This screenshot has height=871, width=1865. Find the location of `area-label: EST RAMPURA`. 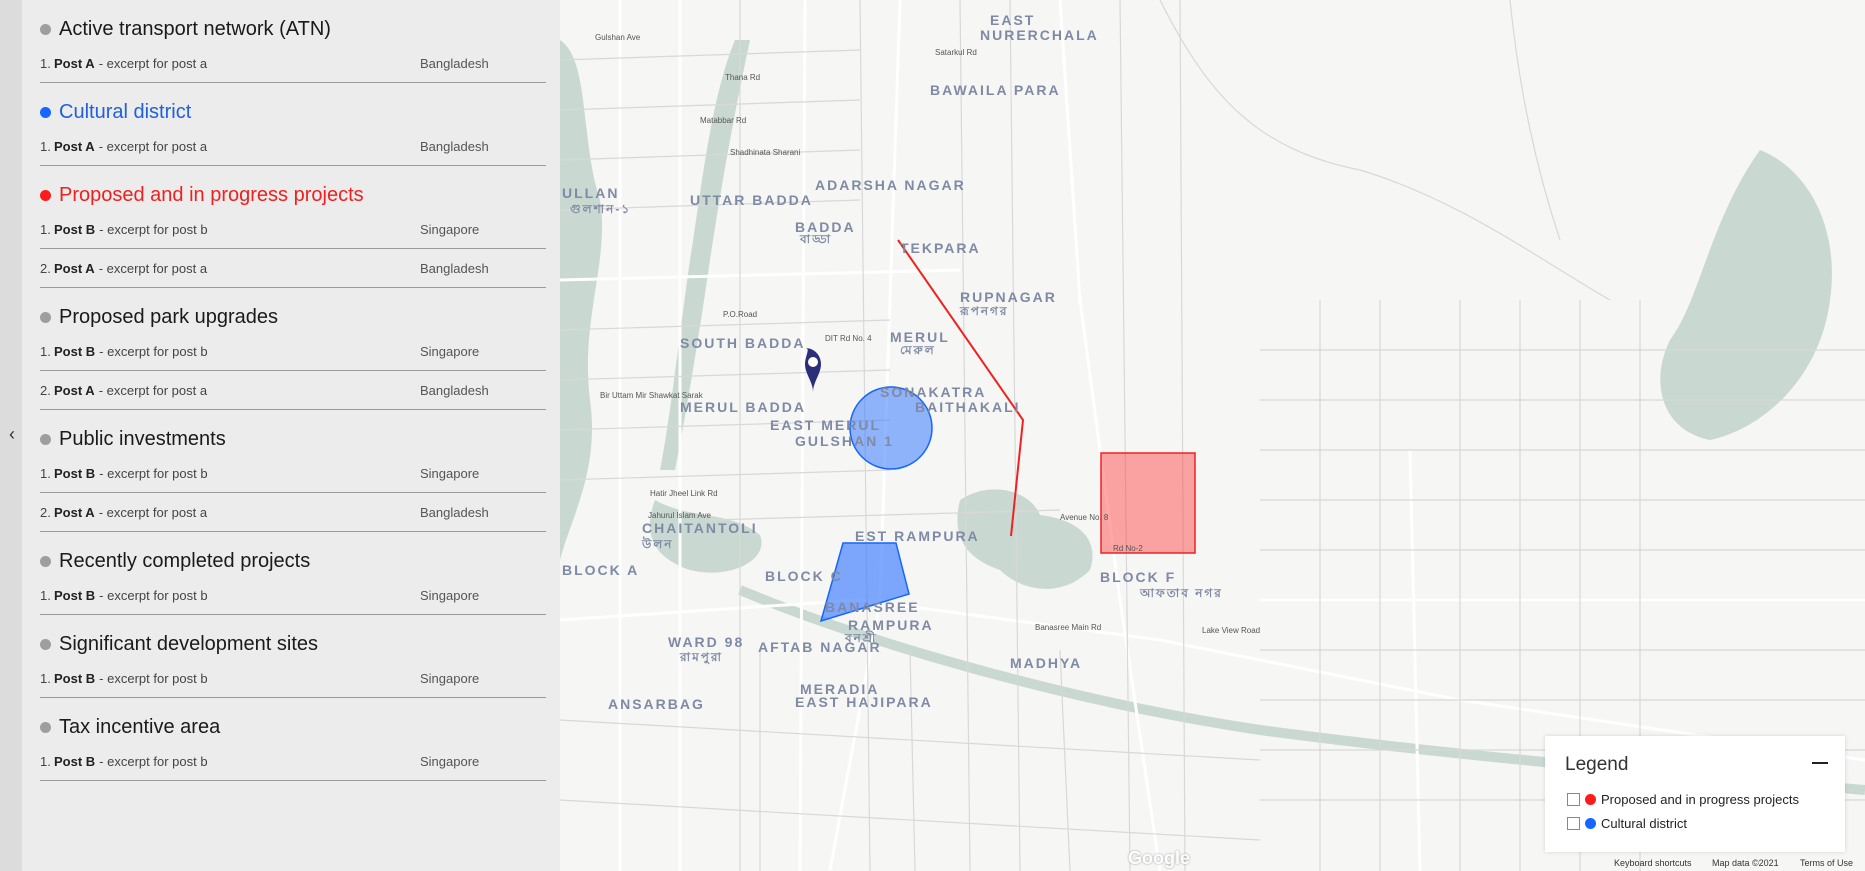

area-label: EST RAMPURA is located at coordinates (917, 536).